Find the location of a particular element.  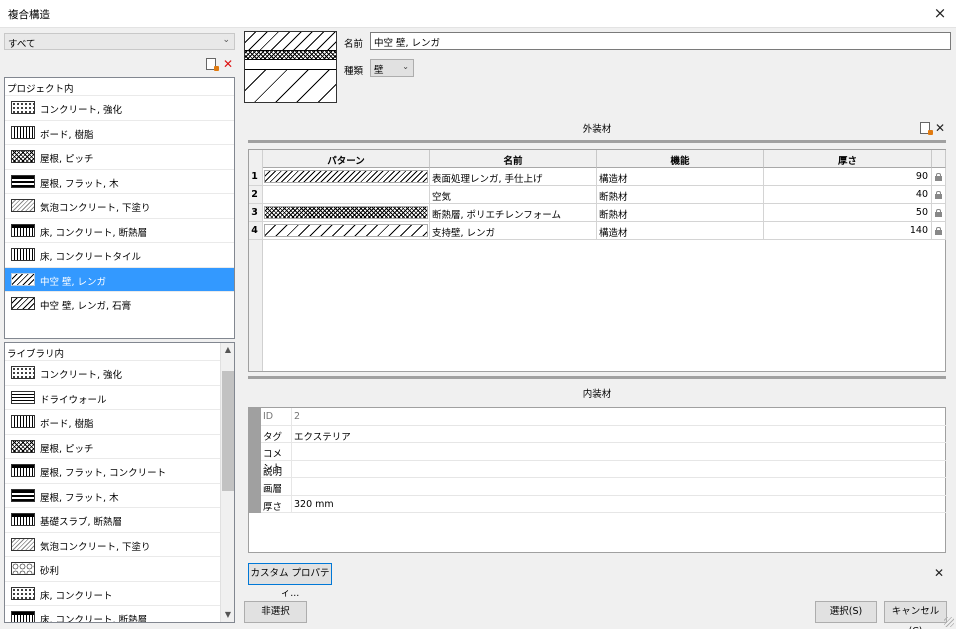

delete-item-icon: ✕ is located at coordinates (228, 64).